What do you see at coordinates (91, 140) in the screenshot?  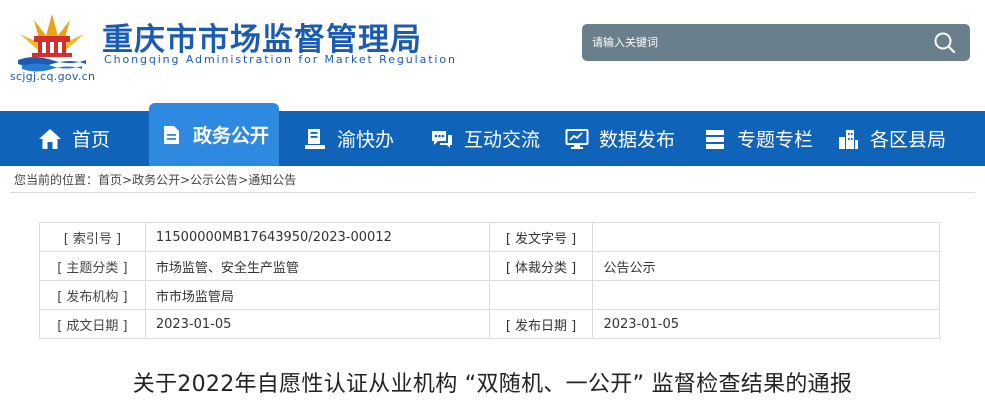 I see `nav-item-label: 首页` at bounding box center [91, 140].